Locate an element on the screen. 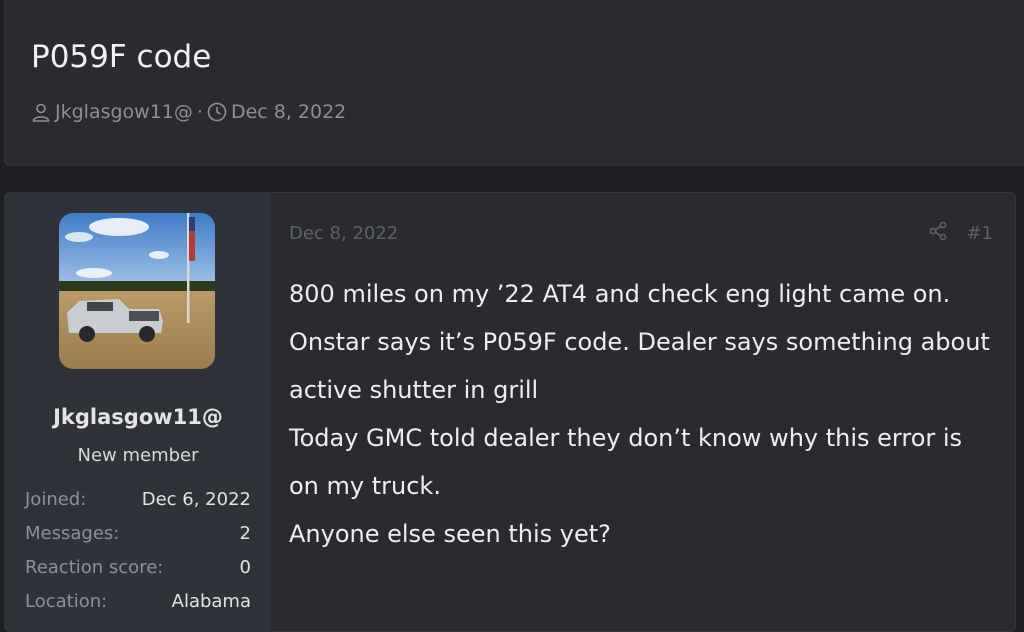  stat-value: Alabama is located at coordinates (211, 601).